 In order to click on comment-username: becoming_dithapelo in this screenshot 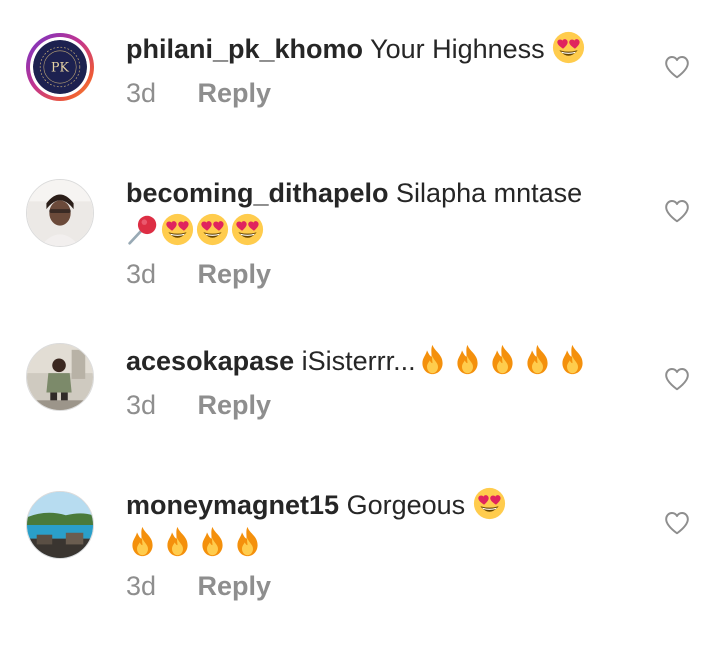, I will do `click(257, 193)`.